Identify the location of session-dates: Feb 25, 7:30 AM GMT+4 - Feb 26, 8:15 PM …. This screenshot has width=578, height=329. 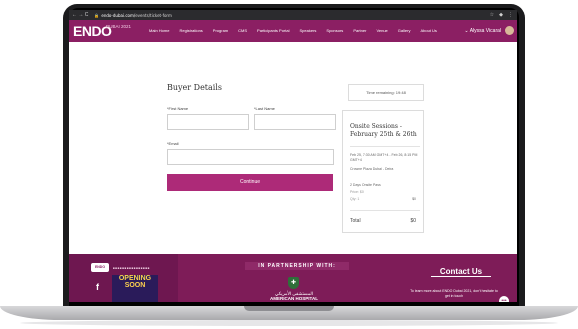
(384, 157).